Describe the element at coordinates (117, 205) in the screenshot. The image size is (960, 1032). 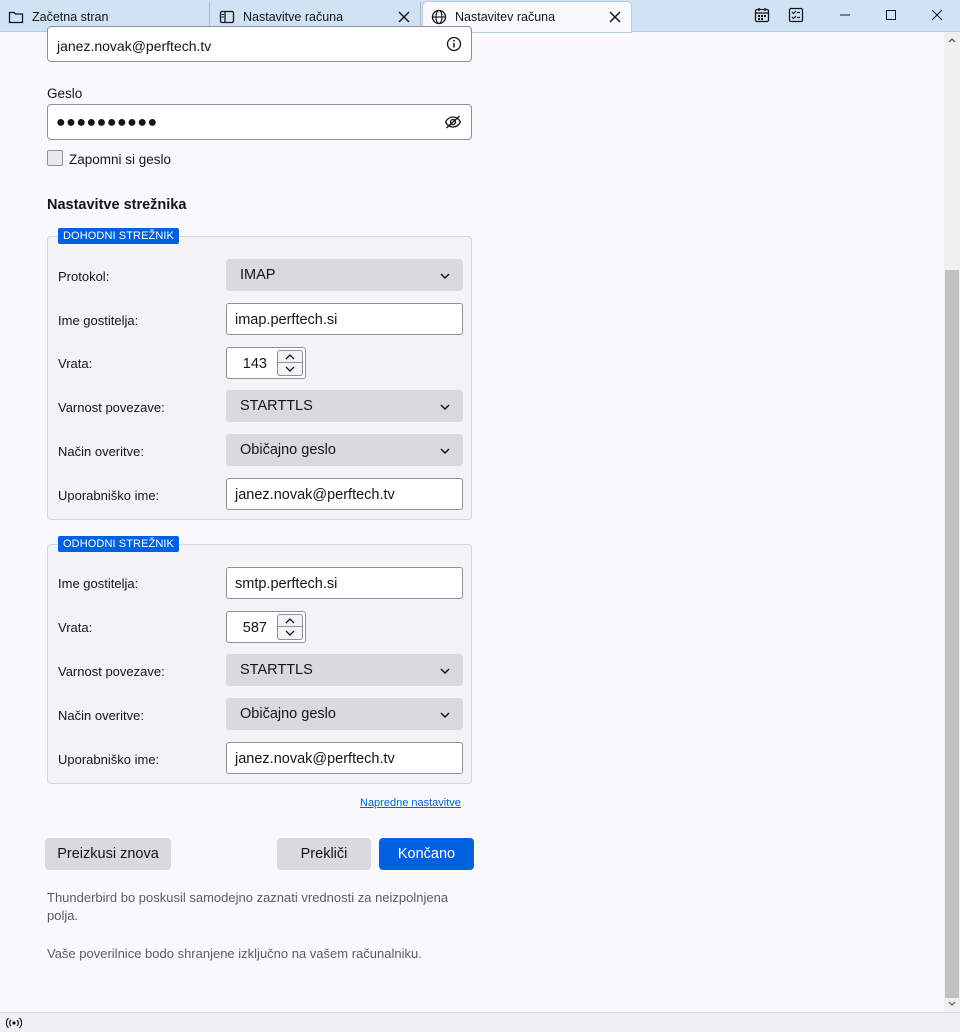
I see `server-settings-title: Nastavitve strežnika` at that location.